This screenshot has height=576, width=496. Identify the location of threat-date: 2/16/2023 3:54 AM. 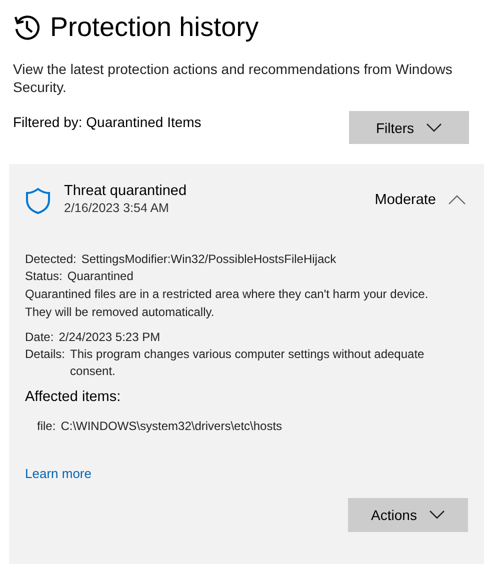
(117, 208).